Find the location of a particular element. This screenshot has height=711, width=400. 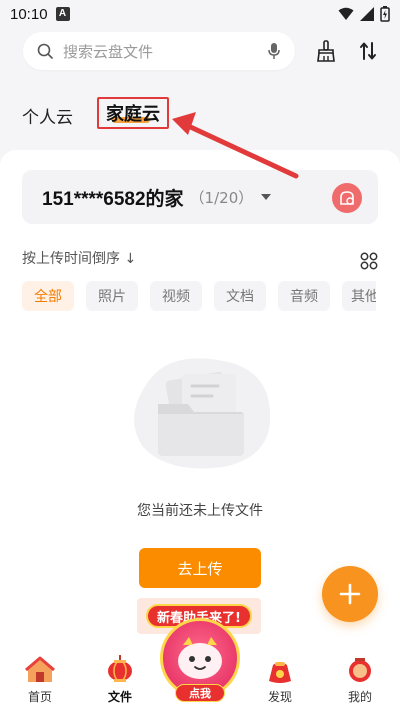

file-type-filters: 全部 照片 视频 文档 音频 其他 is located at coordinates (199, 296).